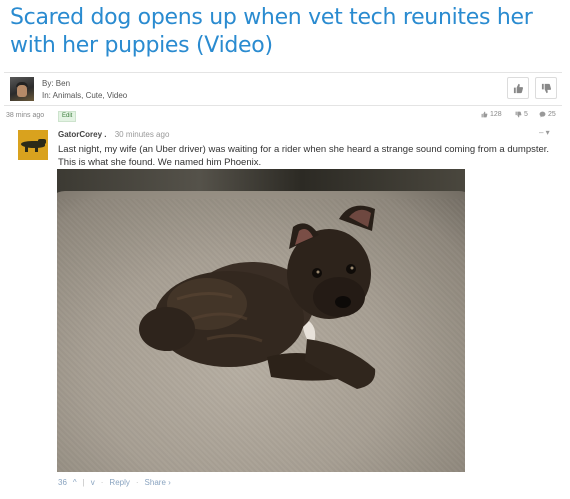 This screenshot has width=570, height=499. What do you see at coordinates (67, 116) in the screenshot?
I see `edit-button: Edit` at bounding box center [67, 116].